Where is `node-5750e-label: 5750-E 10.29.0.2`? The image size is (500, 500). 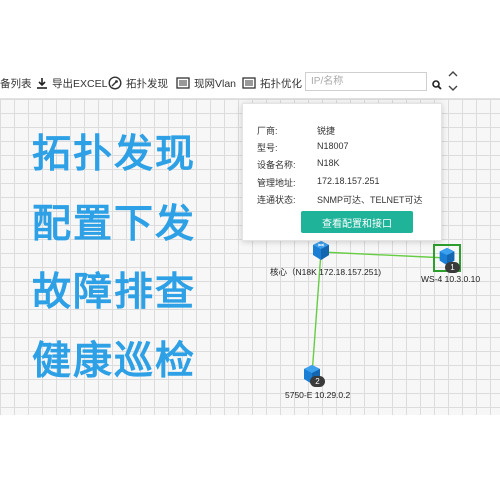 node-5750e-label: 5750-E 10.29.0.2 is located at coordinates (318, 395).